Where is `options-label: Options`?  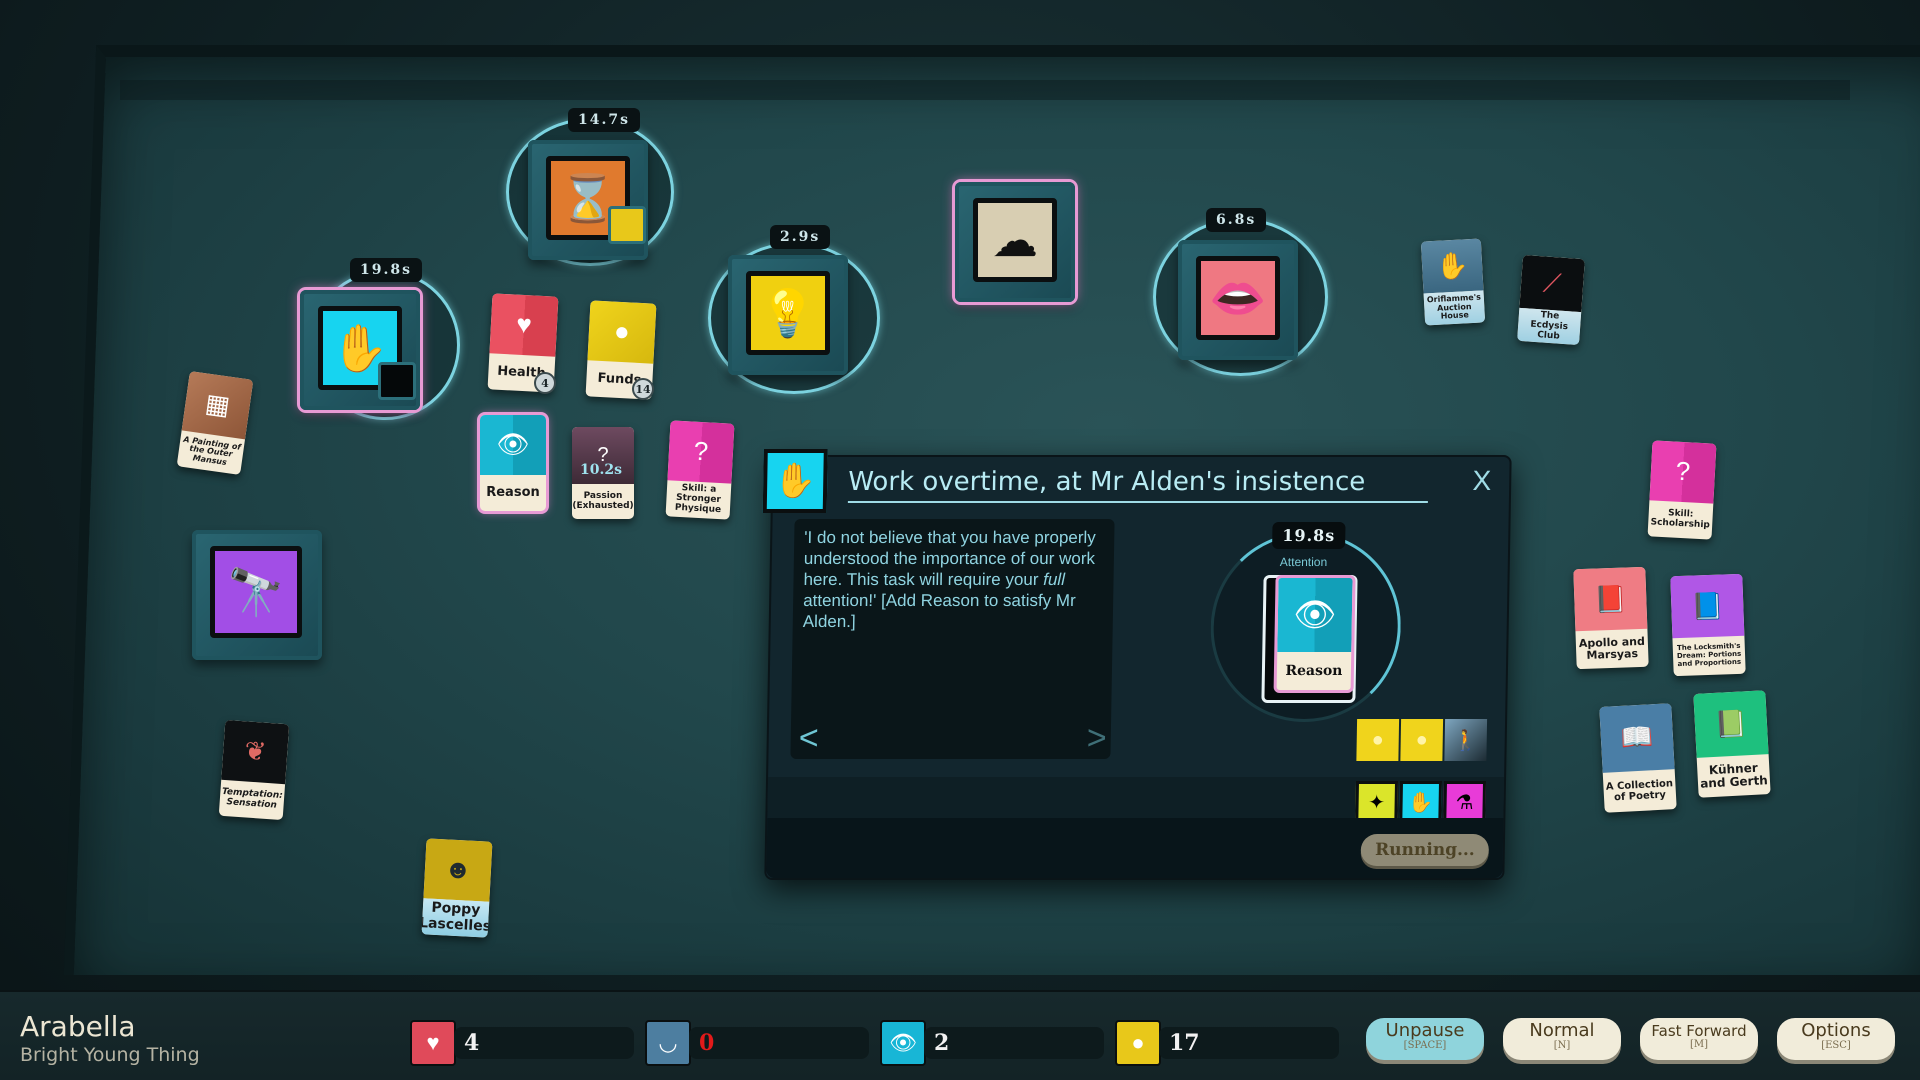 options-label: Options is located at coordinates (1836, 1030).